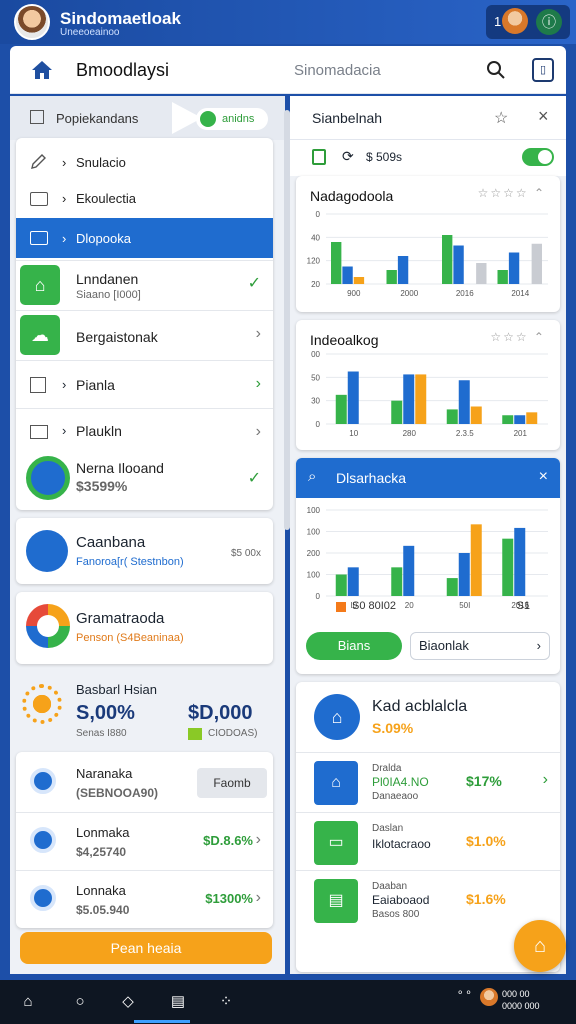 The image size is (576, 1024). Describe the element at coordinates (549, 22) in the screenshot. I see `status-badge-icon: ⓘ` at that location.